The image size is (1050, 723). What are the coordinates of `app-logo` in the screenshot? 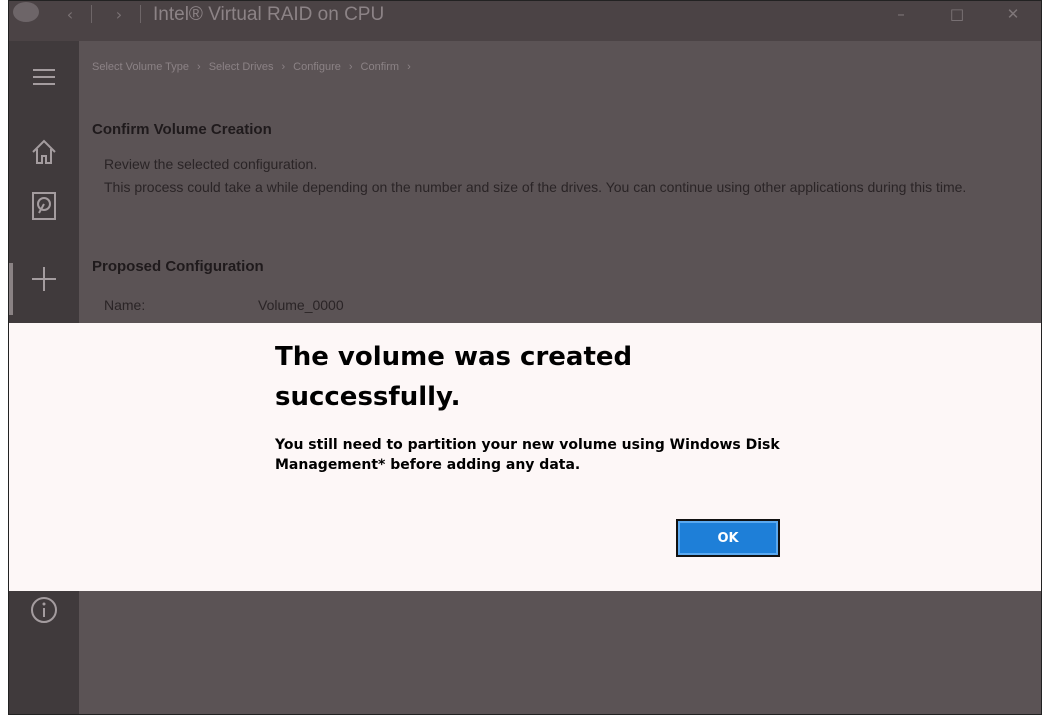 It's located at (32, 21).